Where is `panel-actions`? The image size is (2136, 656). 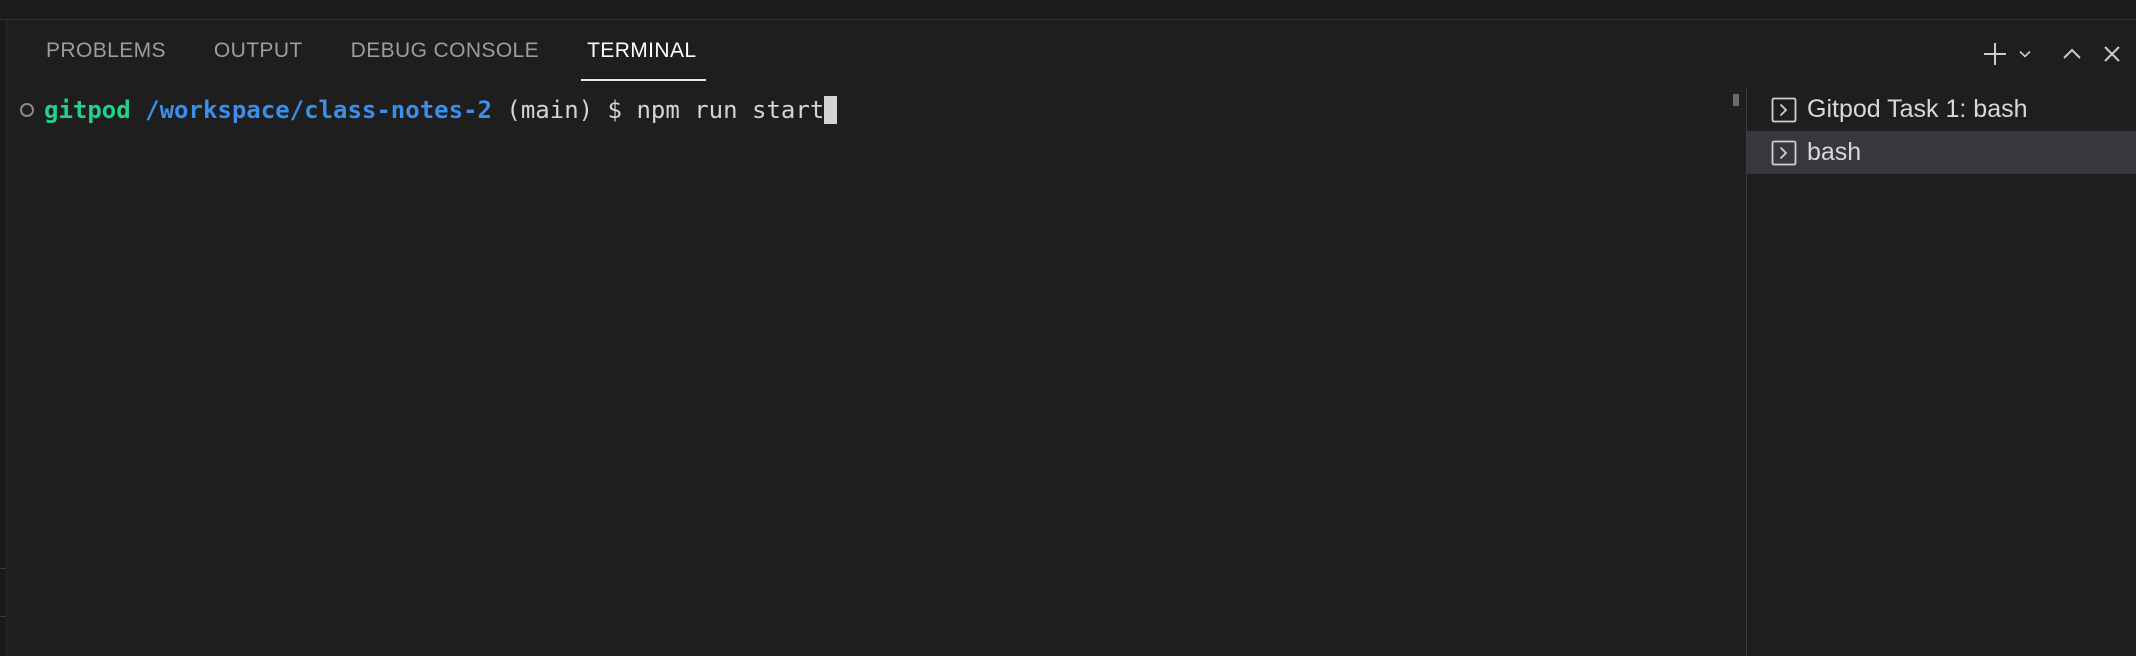 panel-actions is located at coordinates (2057, 54).